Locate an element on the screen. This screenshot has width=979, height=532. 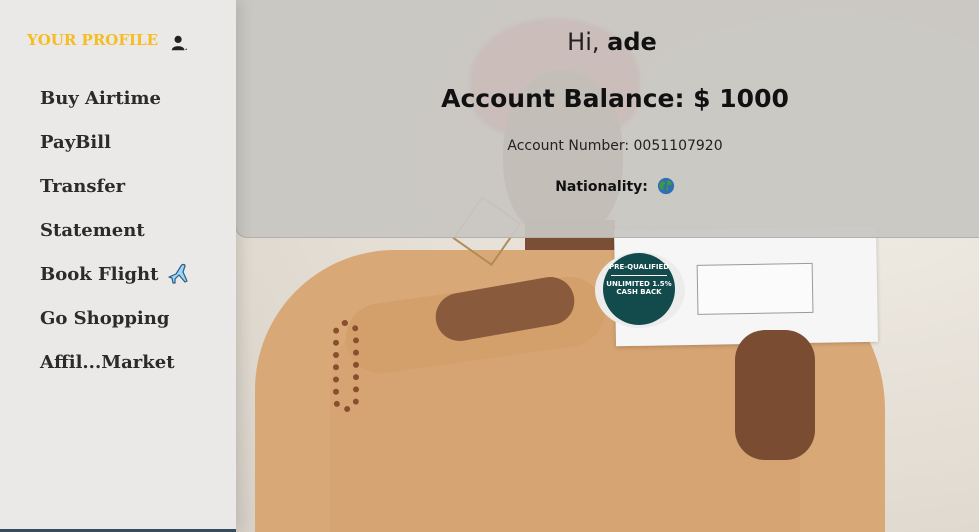
sidebar-item-label: PayBill is located at coordinates (75, 142).